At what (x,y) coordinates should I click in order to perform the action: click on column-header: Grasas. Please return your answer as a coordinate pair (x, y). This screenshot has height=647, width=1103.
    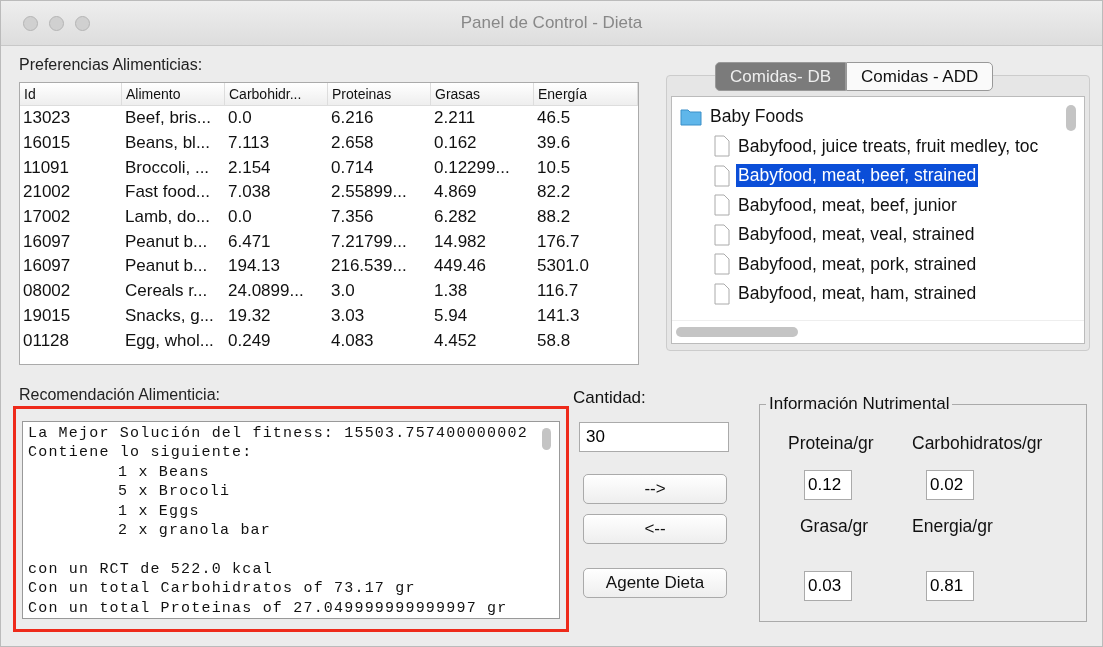
    Looking at the image, I should click on (482, 94).